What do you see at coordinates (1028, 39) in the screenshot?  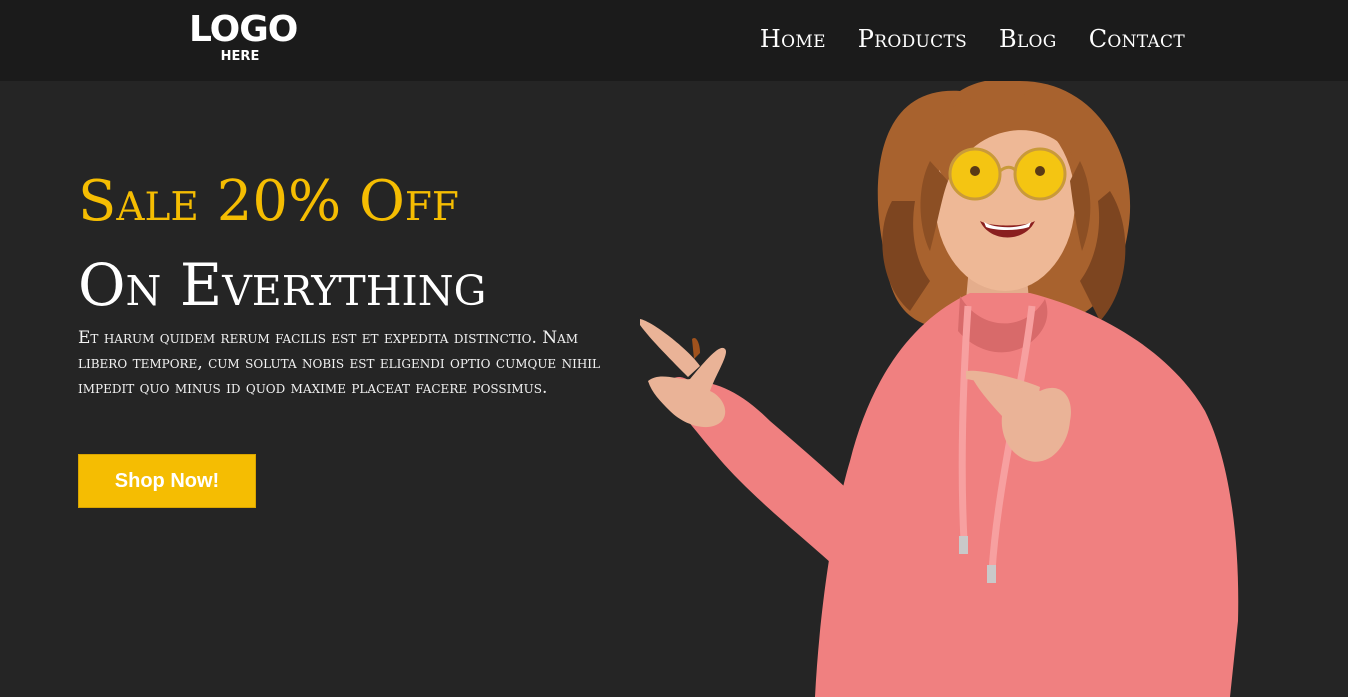 I see `nav-link-blog: Blog` at bounding box center [1028, 39].